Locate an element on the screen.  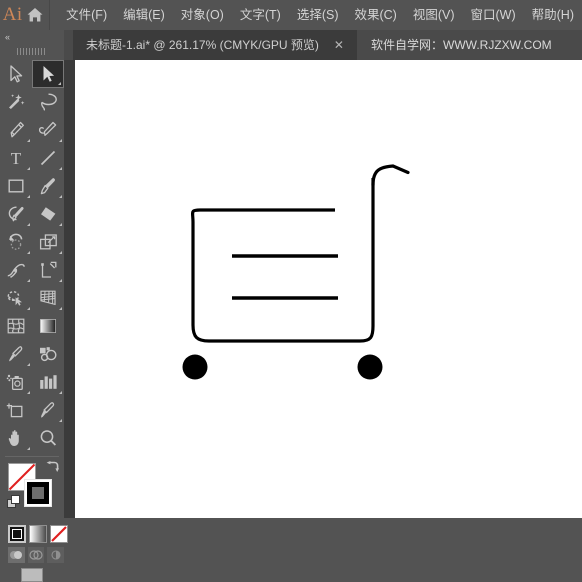
cart-wheel-right is located at coordinates (370, 367).